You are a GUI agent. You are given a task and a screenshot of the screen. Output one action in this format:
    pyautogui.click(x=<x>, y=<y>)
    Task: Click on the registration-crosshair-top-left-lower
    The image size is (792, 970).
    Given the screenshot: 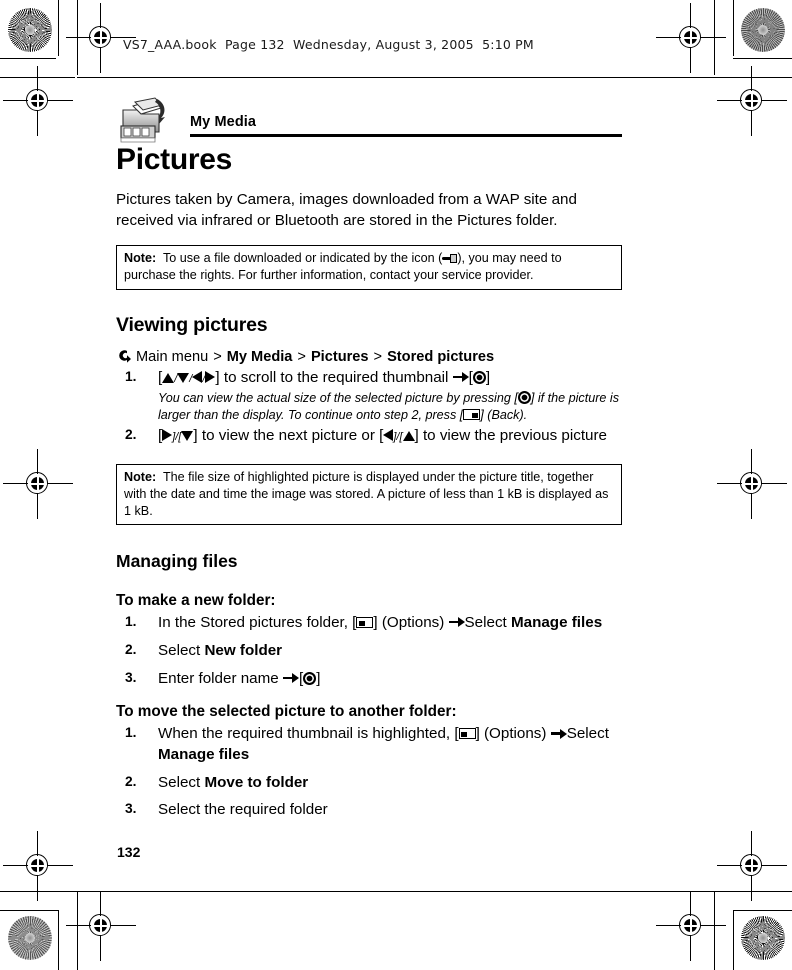 What is the action you would take?
    pyautogui.click(x=38, y=101)
    